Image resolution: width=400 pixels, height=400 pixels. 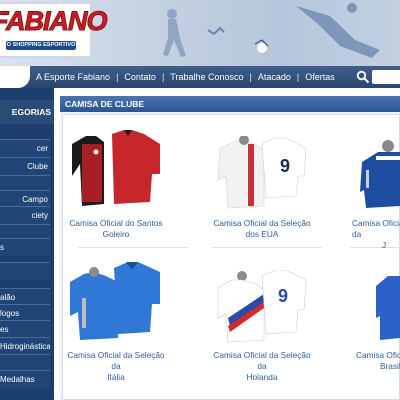 I want to click on sidebar-item-label: ciety, so click(x=39, y=215).